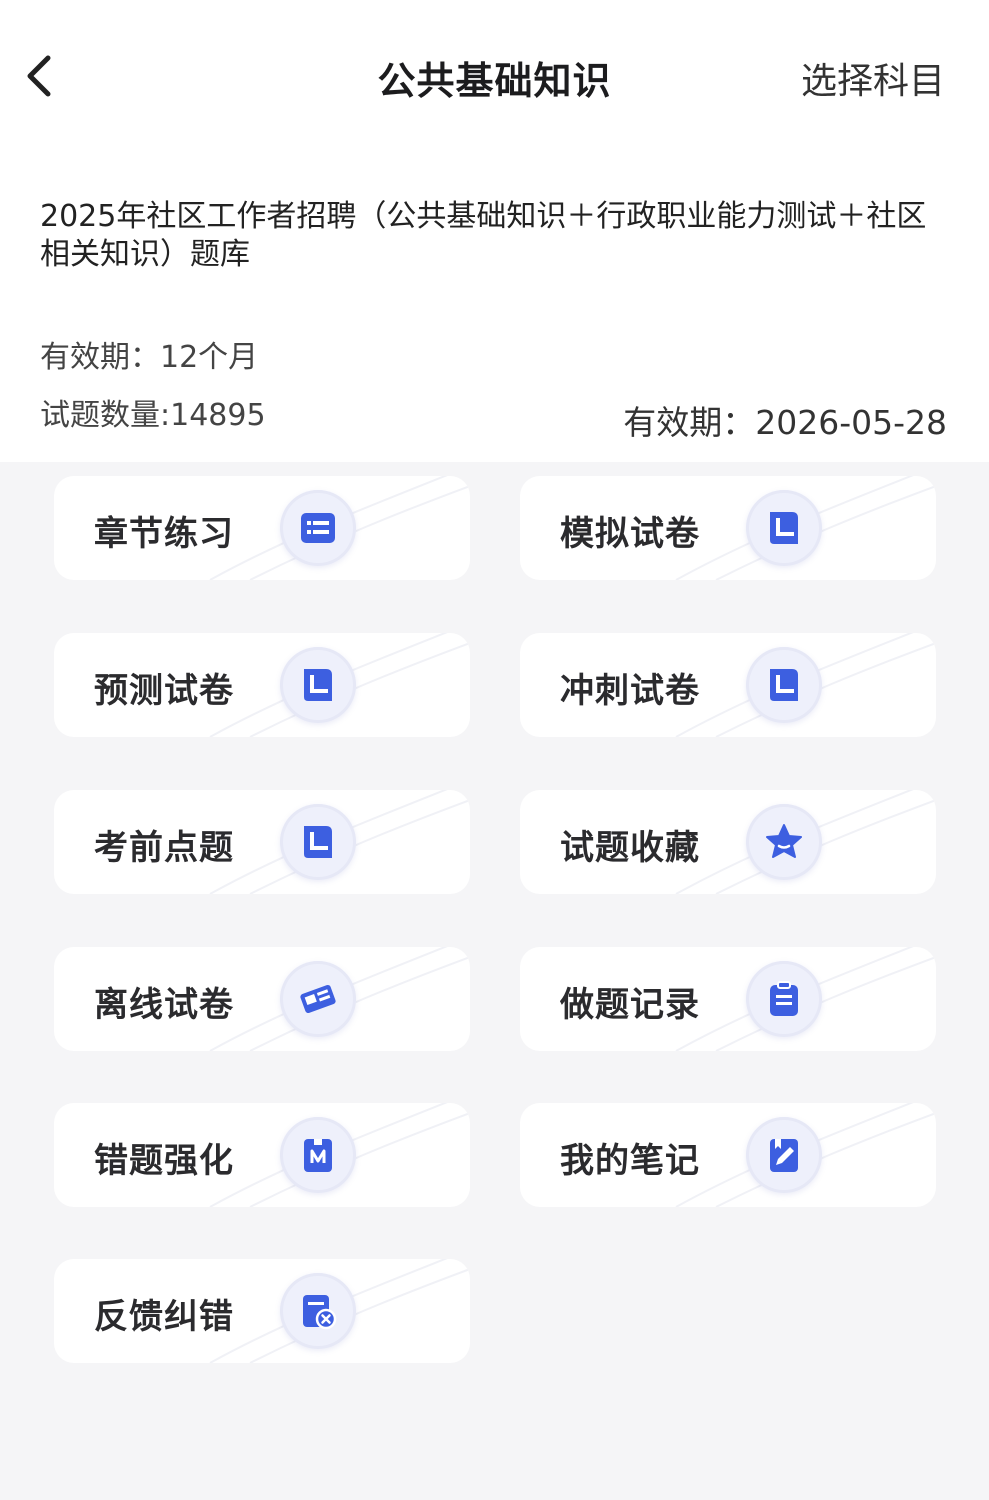 The image size is (989, 1500). What do you see at coordinates (728, 685) in the screenshot?
I see `menu-card-sprint-exam: 冲刺试卷` at bounding box center [728, 685].